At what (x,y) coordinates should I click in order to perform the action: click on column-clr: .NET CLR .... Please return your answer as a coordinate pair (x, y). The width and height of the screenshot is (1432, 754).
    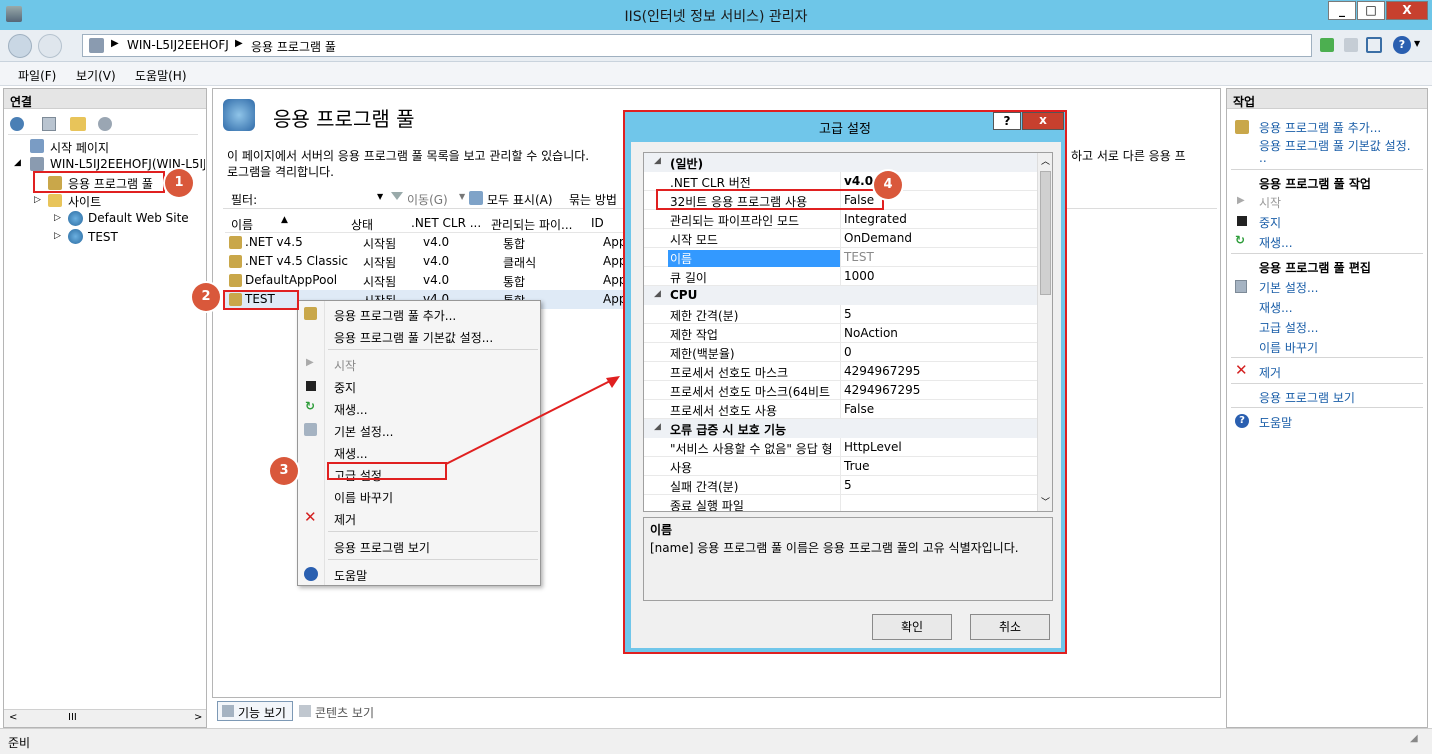
    Looking at the image, I should click on (446, 223).